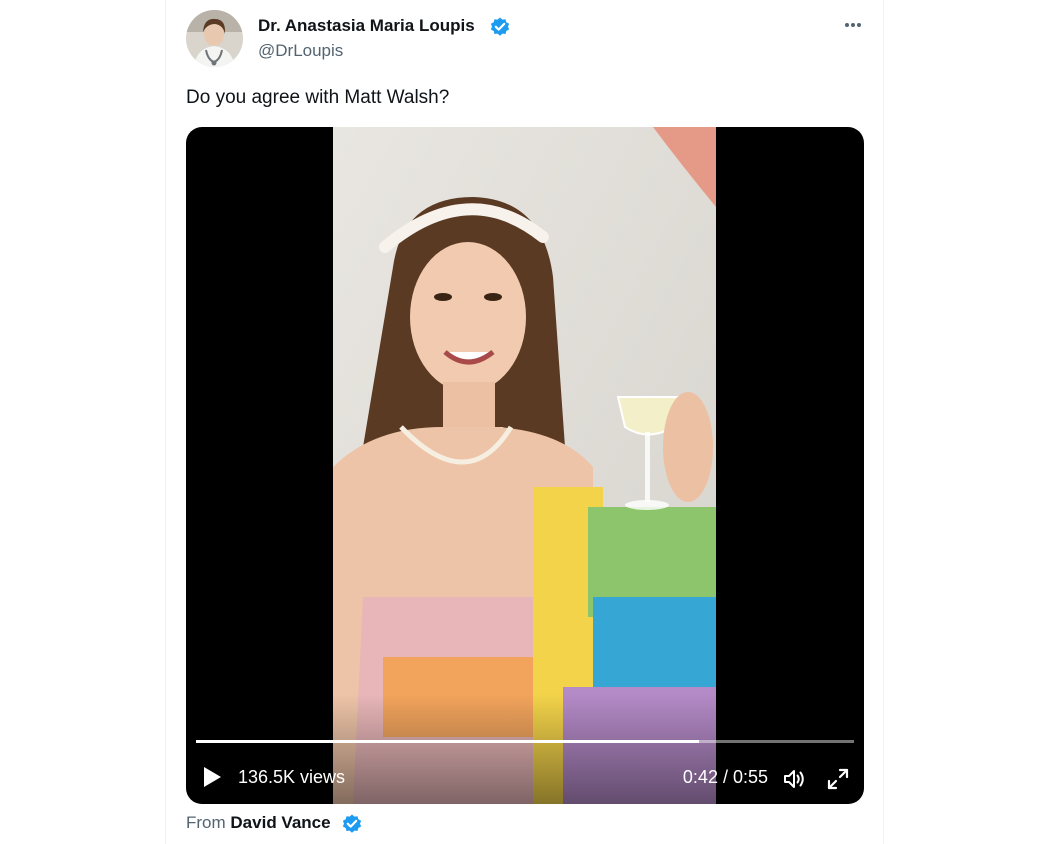 Image resolution: width=1050 pixels, height=844 pixels. I want to click on source-verified-badge-icon, so click(352, 823).